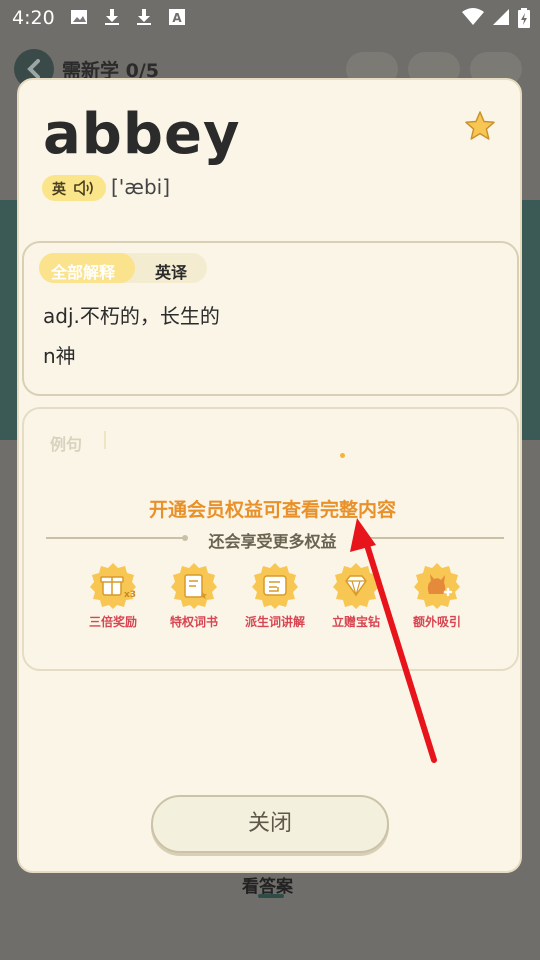 This screenshot has width=540, height=960. Describe the element at coordinates (356, 586) in the screenshot. I see `diamond-icon` at that location.